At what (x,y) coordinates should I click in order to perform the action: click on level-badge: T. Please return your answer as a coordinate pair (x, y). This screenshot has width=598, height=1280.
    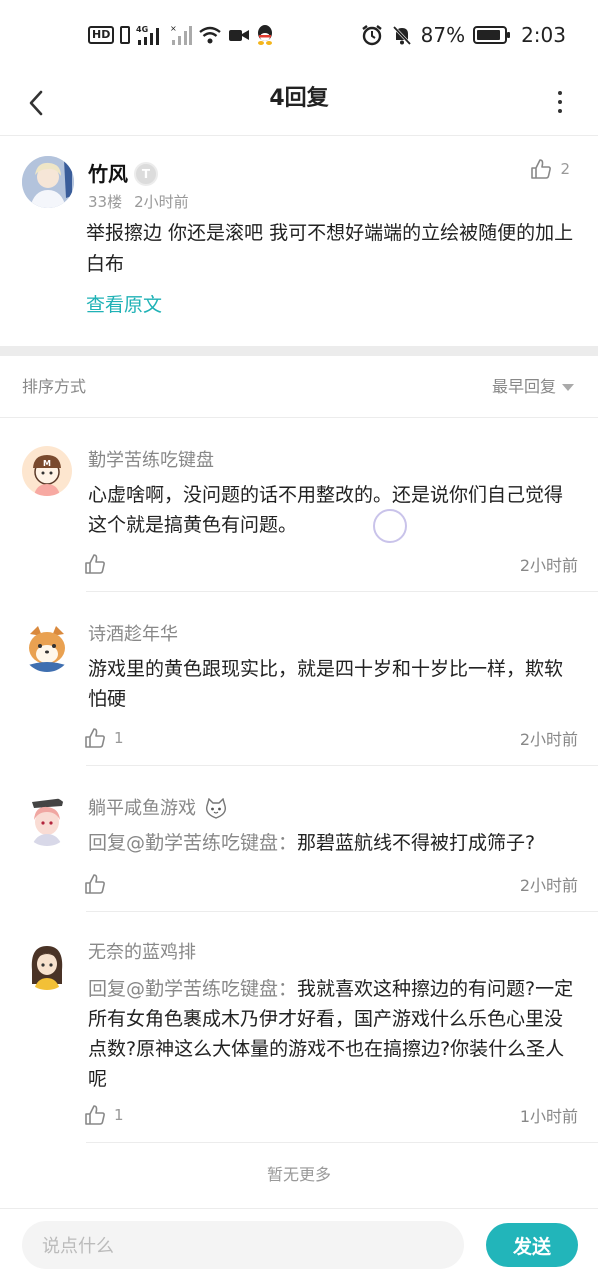
    Looking at the image, I should click on (146, 174).